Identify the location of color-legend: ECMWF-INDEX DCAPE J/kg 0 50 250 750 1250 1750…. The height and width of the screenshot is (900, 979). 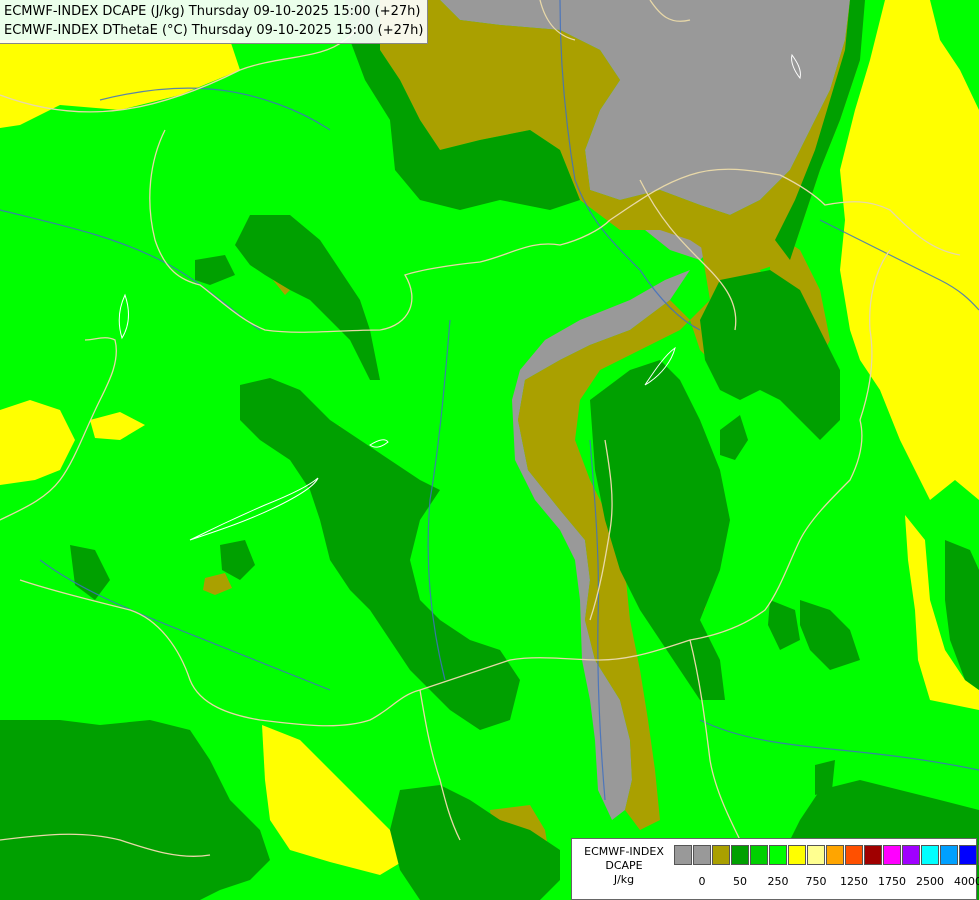
(775, 869).